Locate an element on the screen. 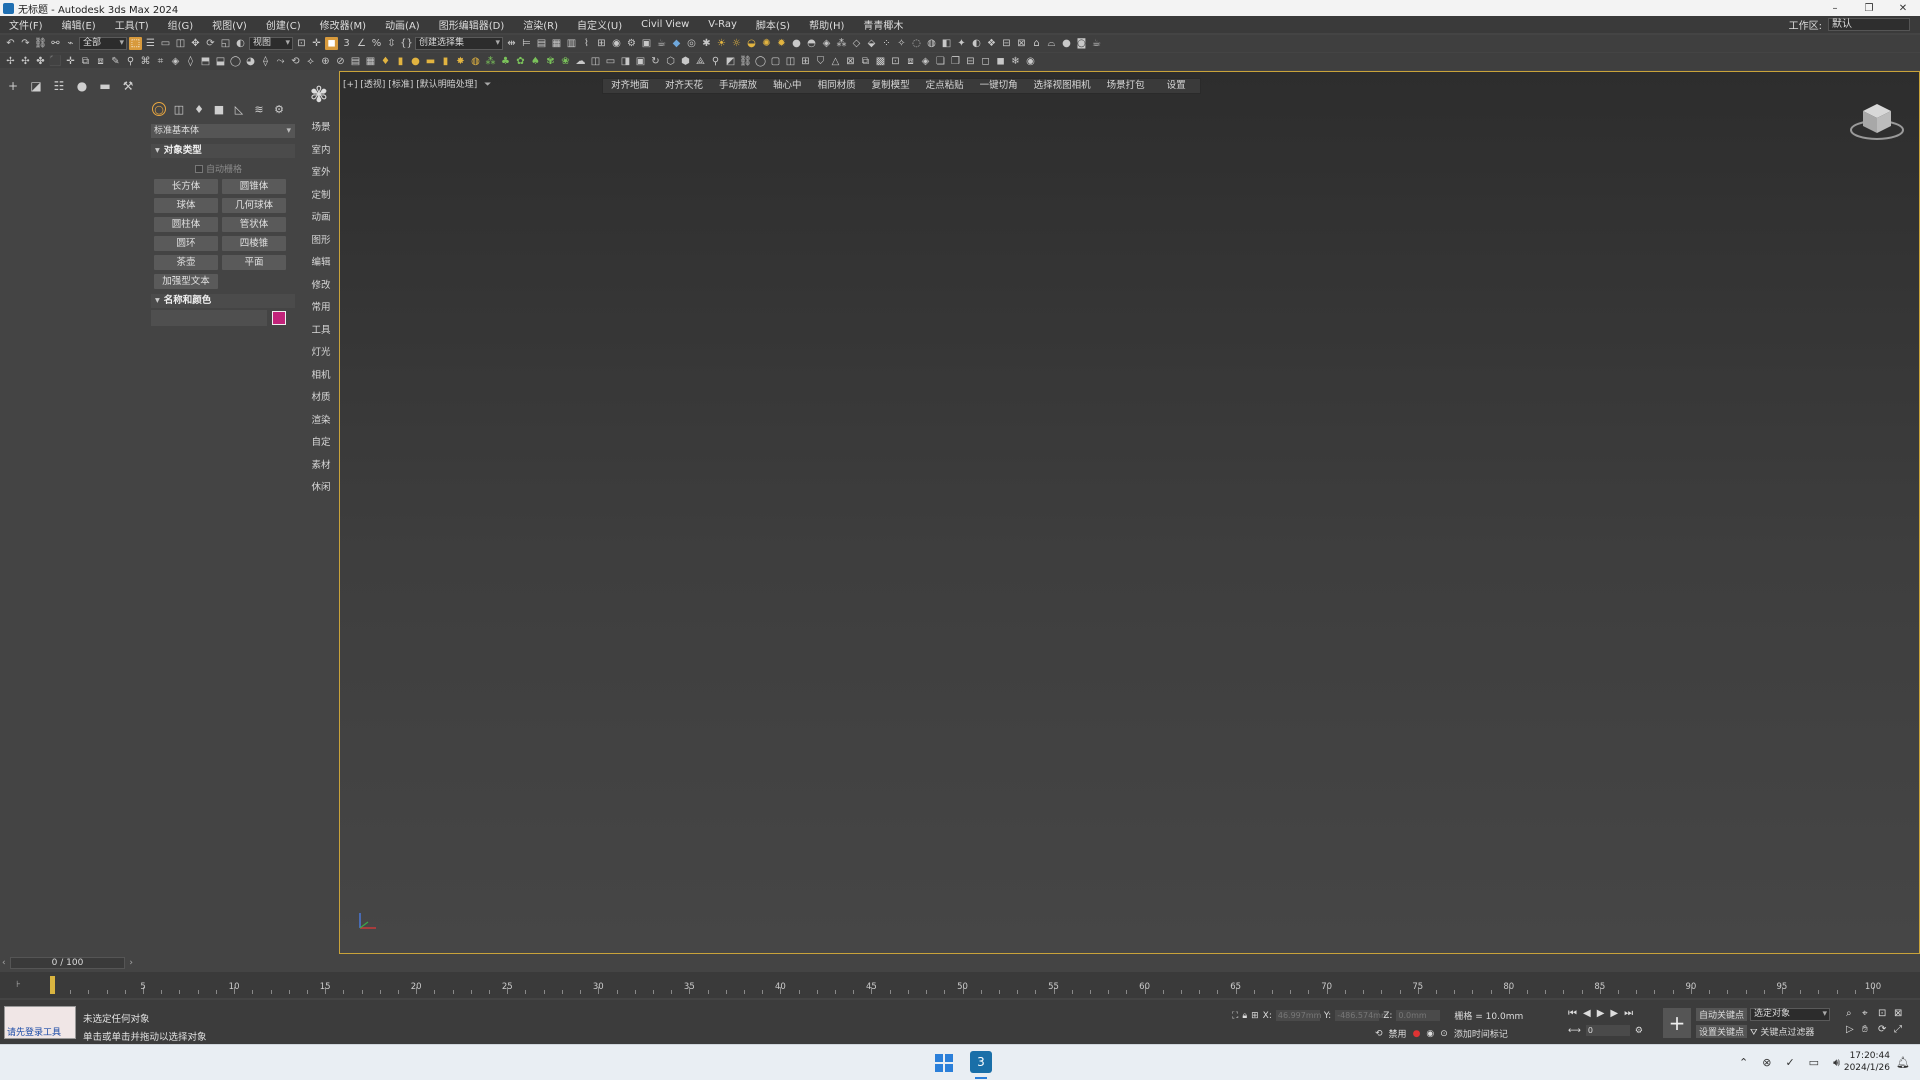 This screenshot has width=1920, height=1080. maximize-viewport-icon: ⤢ is located at coordinates (1902, 1029).